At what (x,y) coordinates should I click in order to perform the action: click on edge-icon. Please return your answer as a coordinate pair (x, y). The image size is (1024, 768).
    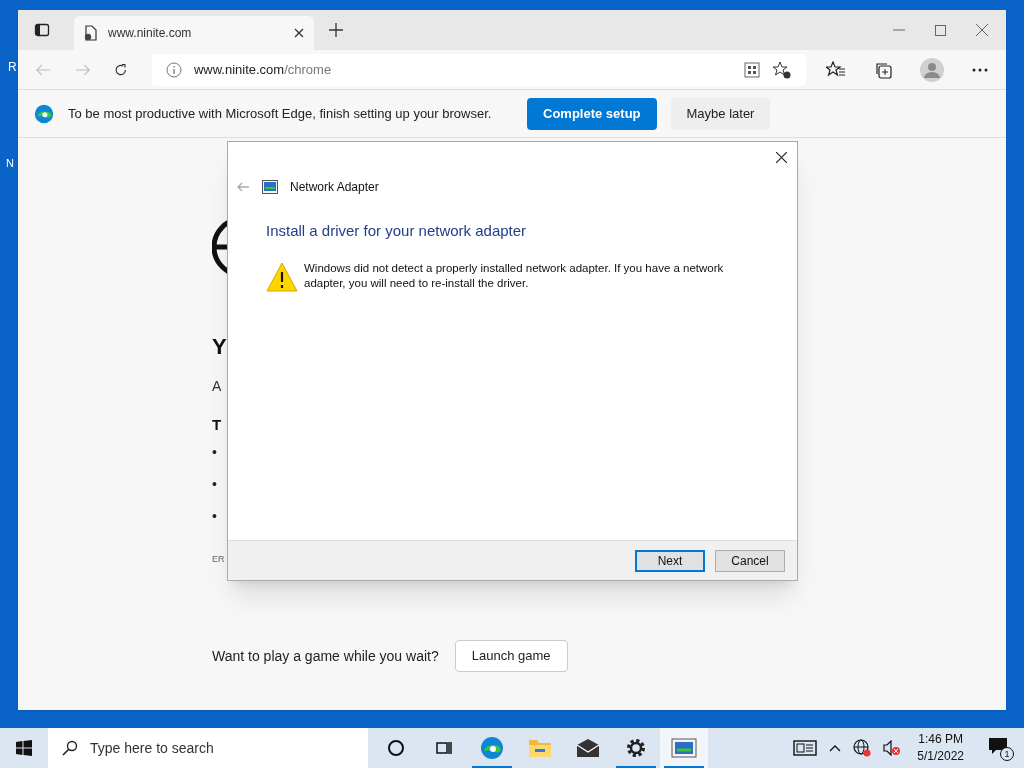
    Looking at the image, I should click on (492, 748).